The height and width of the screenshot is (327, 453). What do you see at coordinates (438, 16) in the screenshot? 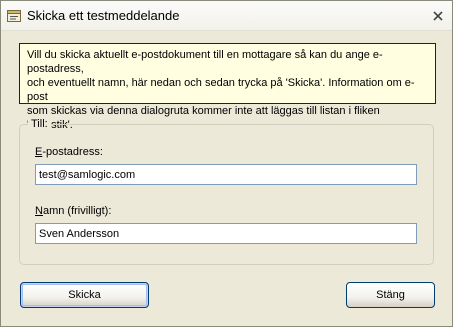
I see `close-icon` at bounding box center [438, 16].